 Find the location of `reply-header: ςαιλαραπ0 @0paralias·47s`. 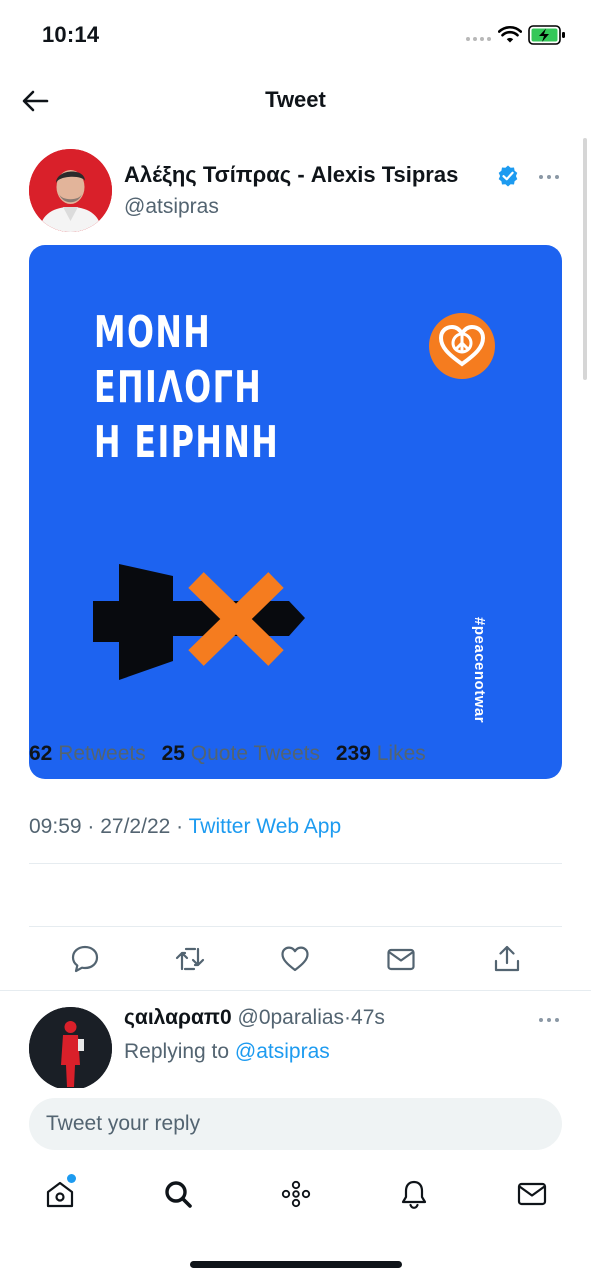

reply-header: ςαιλαραπ0 @0paralias·47s is located at coordinates (254, 1018).